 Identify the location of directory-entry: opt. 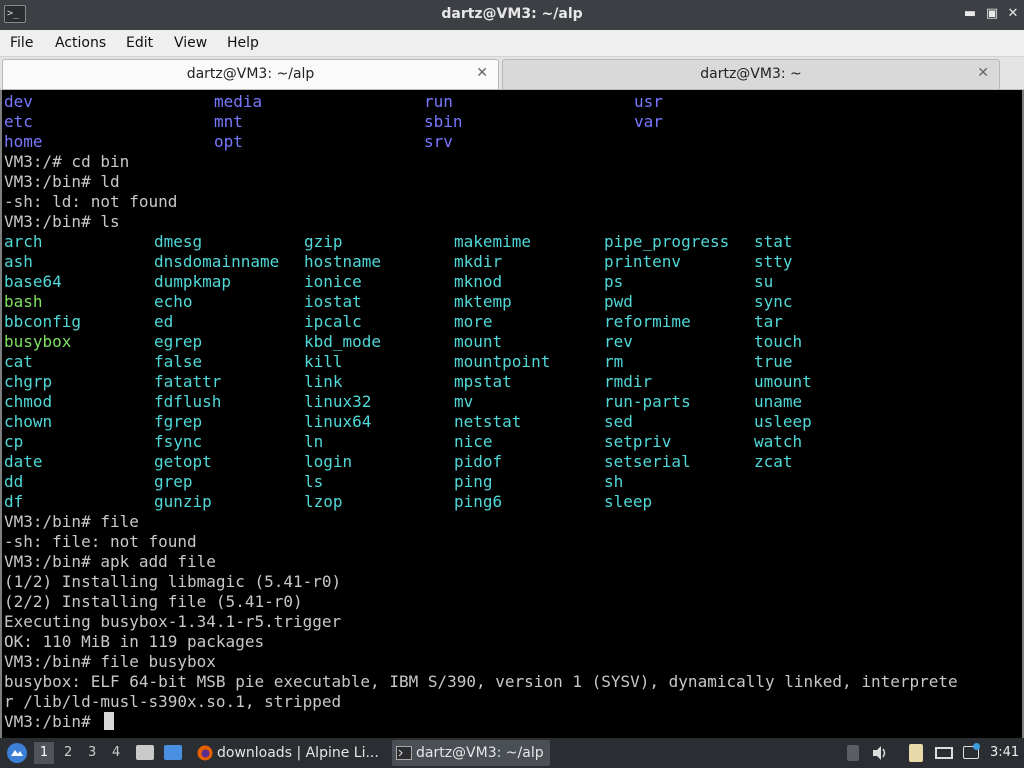
(228, 141).